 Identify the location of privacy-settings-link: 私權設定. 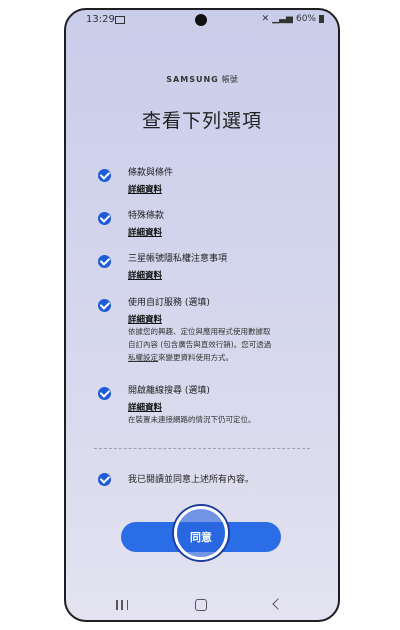
(143, 357).